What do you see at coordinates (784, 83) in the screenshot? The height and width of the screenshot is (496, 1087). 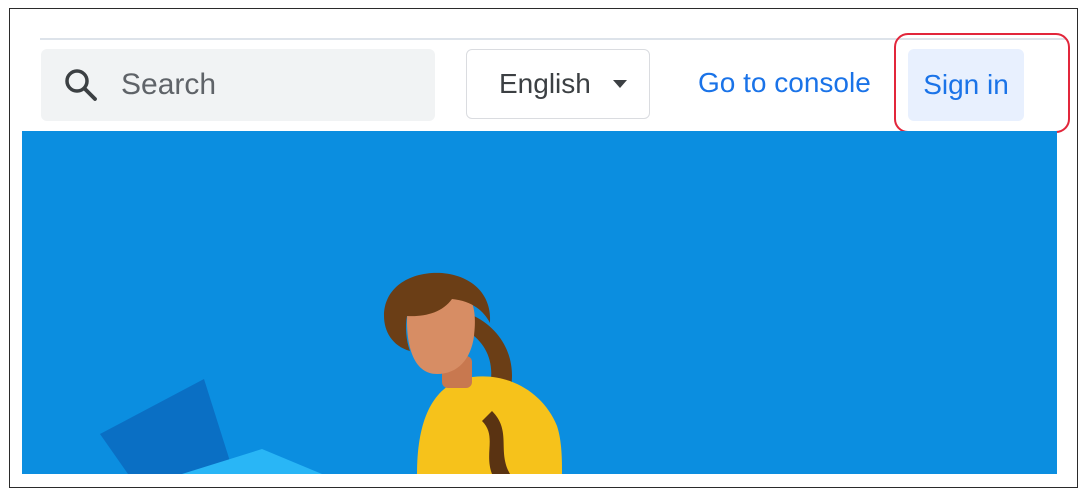 I see `go-to-console-link: Go to console` at bounding box center [784, 83].